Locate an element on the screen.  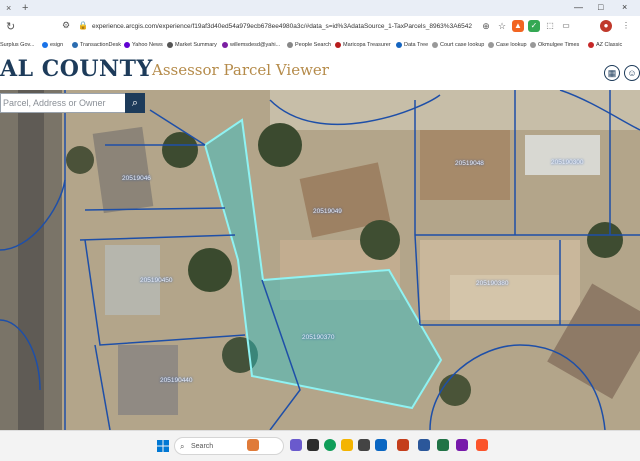
new-tab-button: + is located at coordinates (25, 8).